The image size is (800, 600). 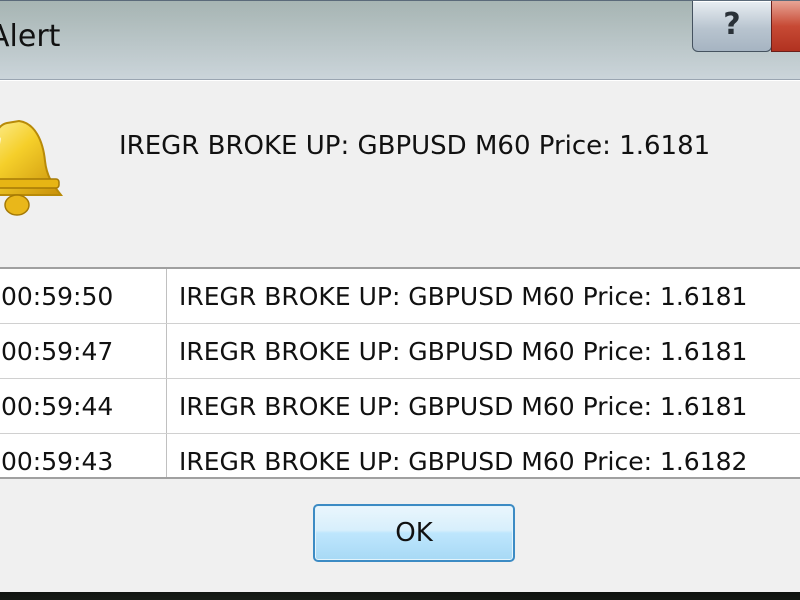 What do you see at coordinates (32, 167) in the screenshot?
I see `bell-icon` at bounding box center [32, 167].